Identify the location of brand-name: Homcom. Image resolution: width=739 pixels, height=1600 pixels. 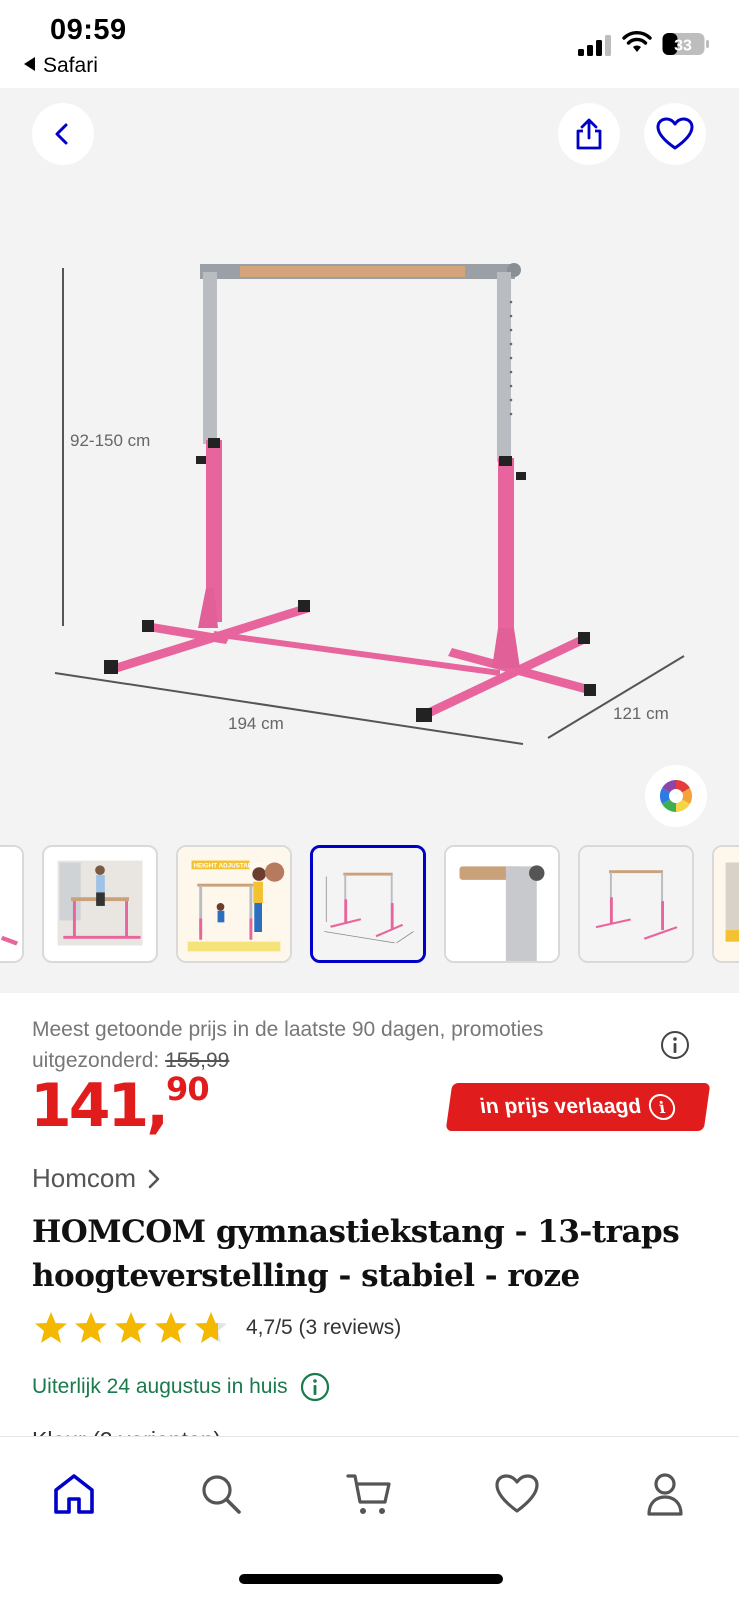
(84, 1178).